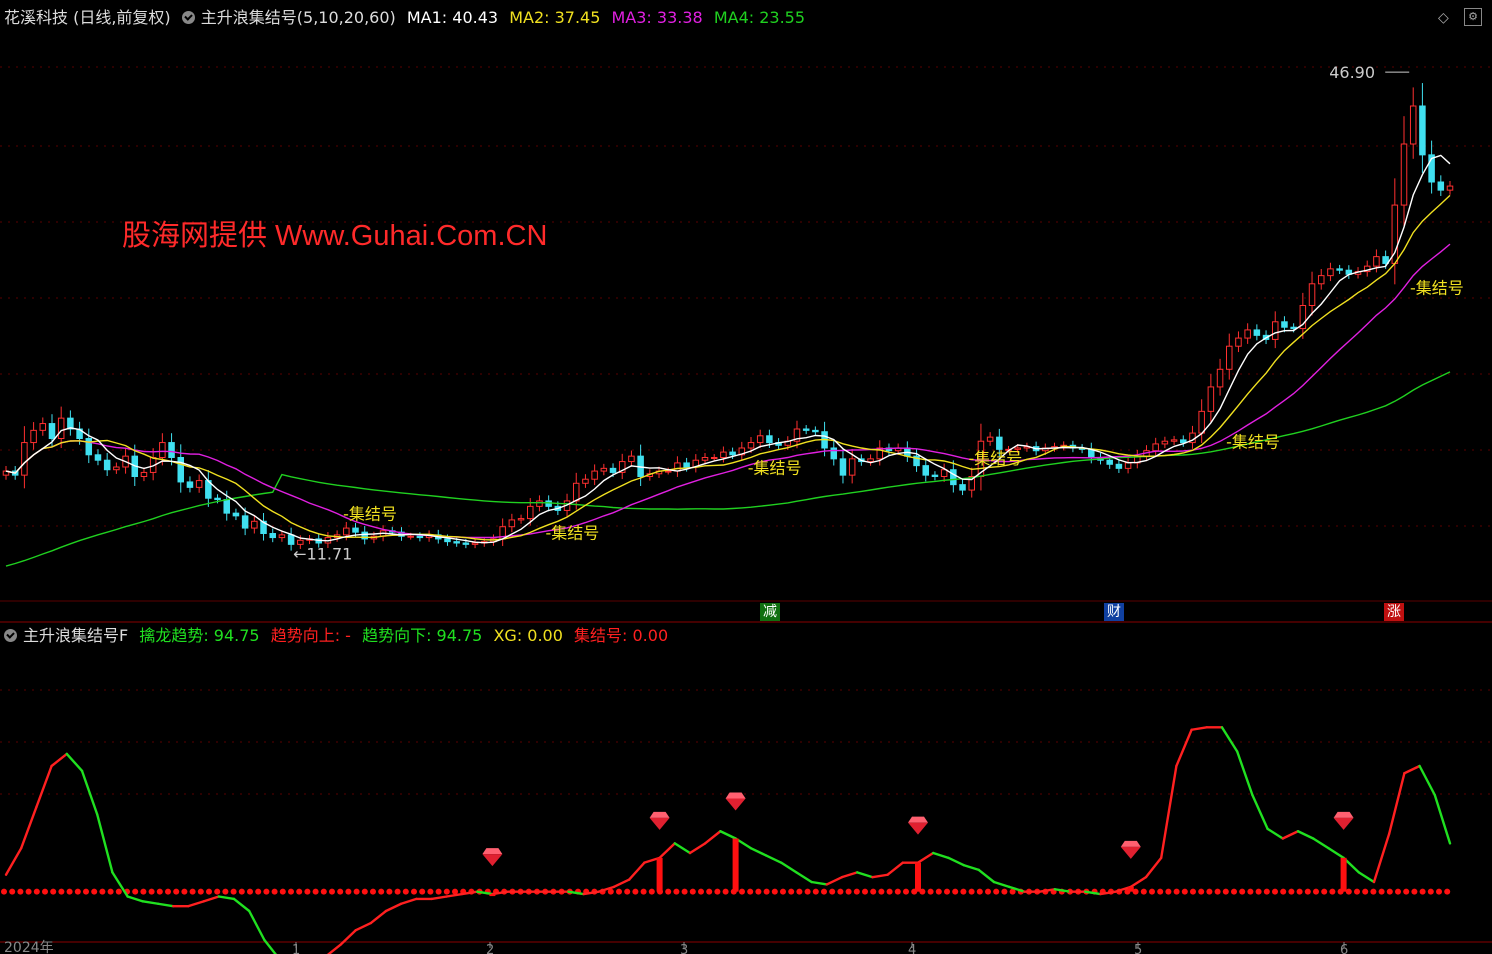  Describe the element at coordinates (1253, 441) in the screenshot. I see `signal-label: -集结号` at that location.